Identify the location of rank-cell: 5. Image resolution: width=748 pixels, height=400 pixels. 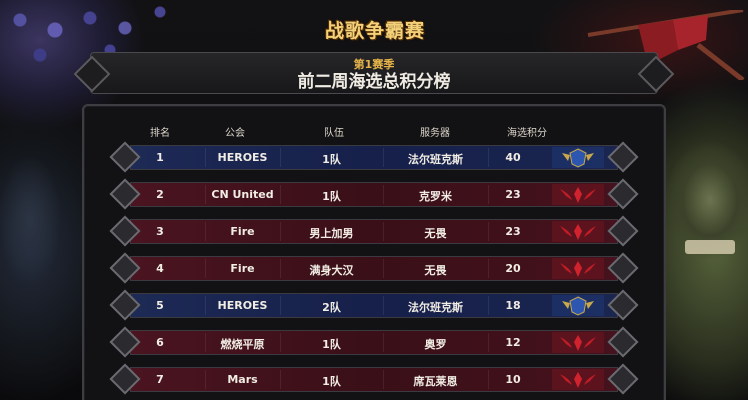
(160, 305).